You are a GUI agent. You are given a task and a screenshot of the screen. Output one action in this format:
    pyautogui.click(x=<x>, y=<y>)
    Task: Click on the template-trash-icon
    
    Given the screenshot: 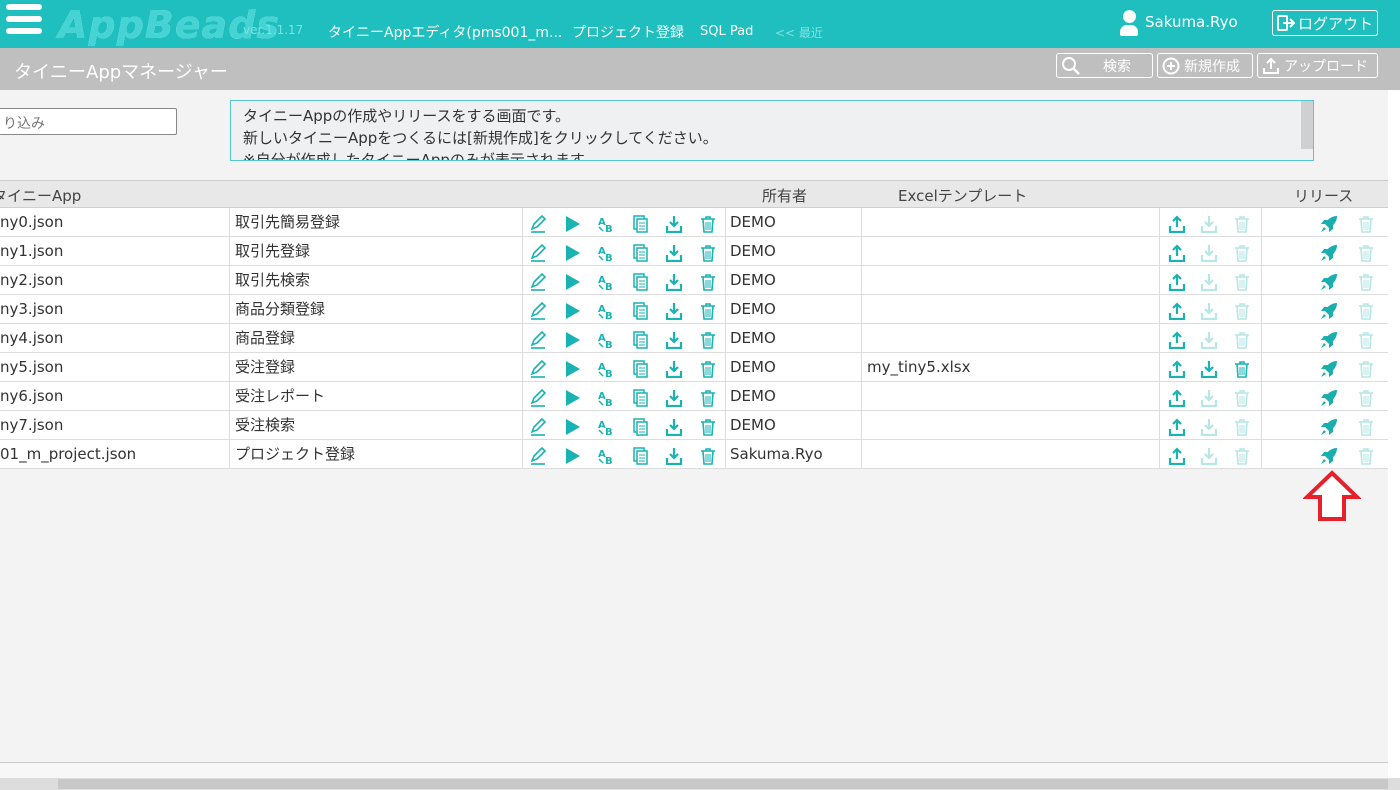 What is the action you would take?
    pyautogui.click(x=1242, y=368)
    